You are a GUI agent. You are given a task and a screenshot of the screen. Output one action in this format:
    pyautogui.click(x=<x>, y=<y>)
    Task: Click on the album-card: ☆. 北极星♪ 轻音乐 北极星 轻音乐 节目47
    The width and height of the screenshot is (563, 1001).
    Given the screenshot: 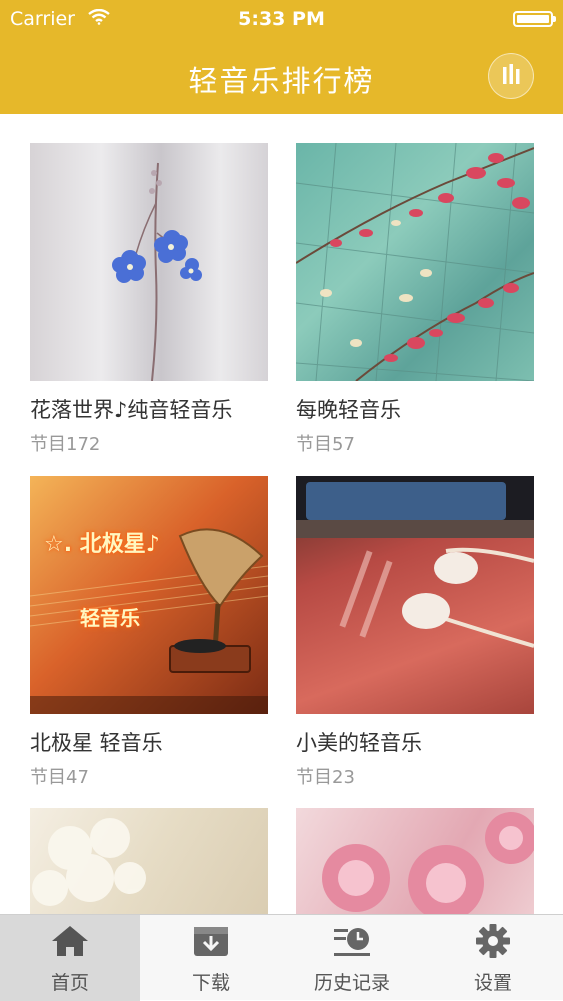 What is the action you would take?
    pyautogui.click(x=149, y=632)
    